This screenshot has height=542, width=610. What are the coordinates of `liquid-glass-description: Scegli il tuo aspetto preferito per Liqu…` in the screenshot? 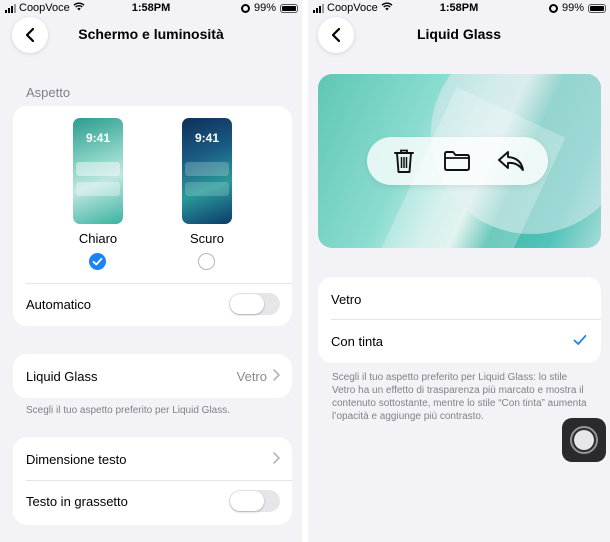 It's located at (459, 397).